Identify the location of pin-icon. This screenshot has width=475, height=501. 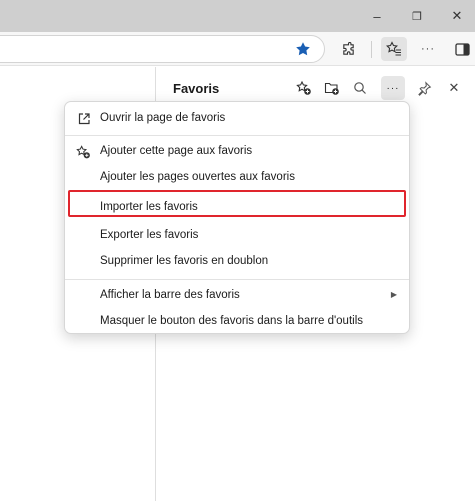
(424, 88).